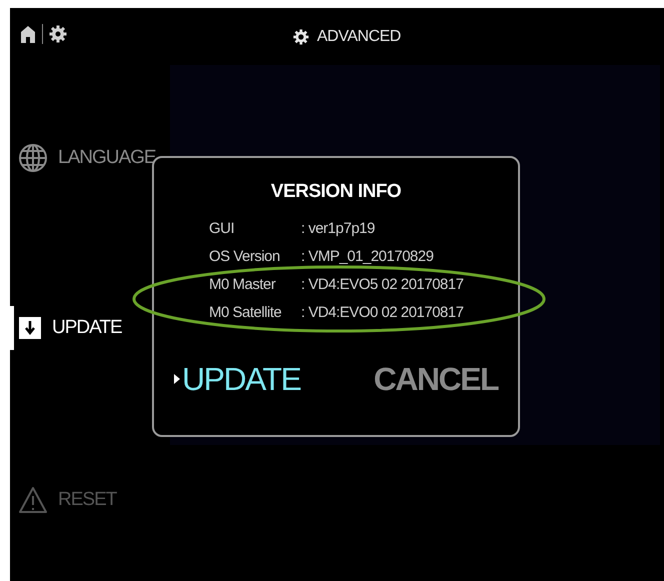 The width and height of the screenshot is (664, 581). Describe the element at coordinates (382, 284) in the screenshot. I see `info-value: : VD4:EVO5 02 20170817` at that location.